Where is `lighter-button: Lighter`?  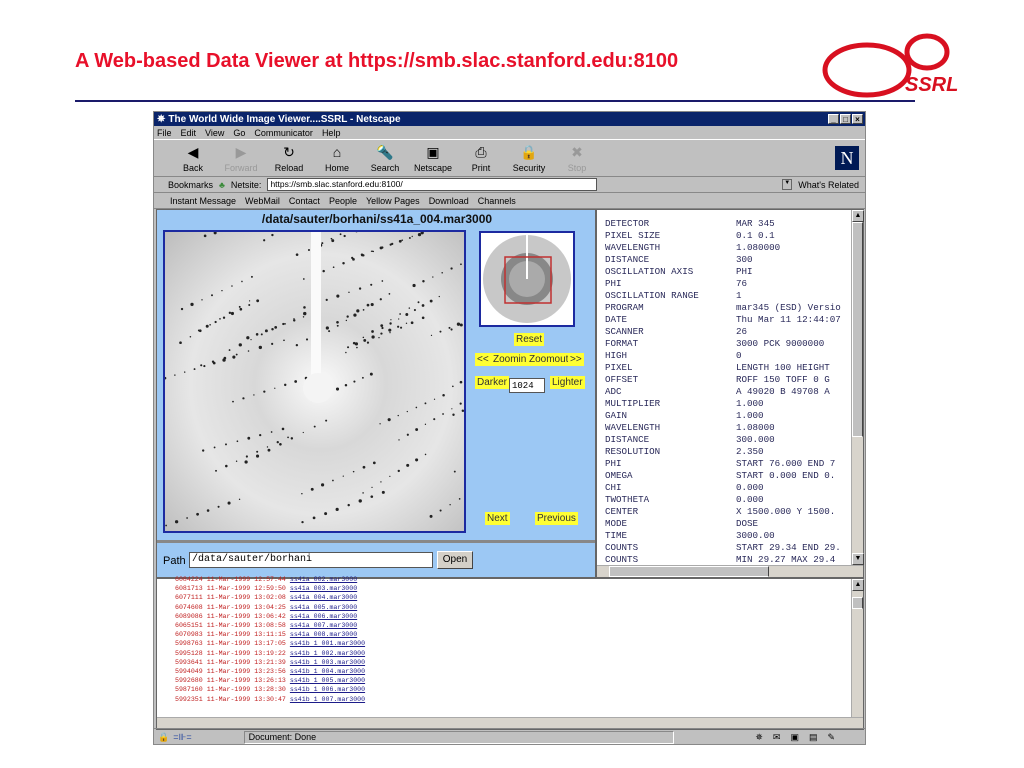 lighter-button: Lighter is located at coordinates (567, 382).